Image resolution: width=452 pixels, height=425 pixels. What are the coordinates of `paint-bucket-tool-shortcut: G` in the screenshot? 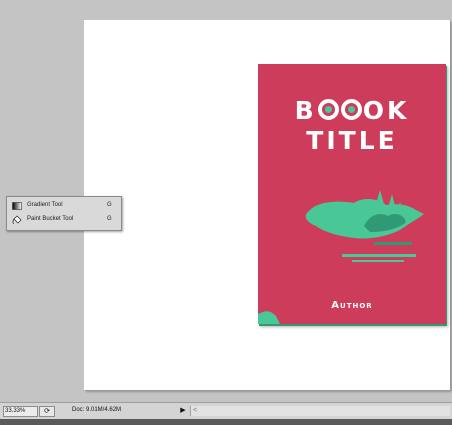 It's located at (109, 219).